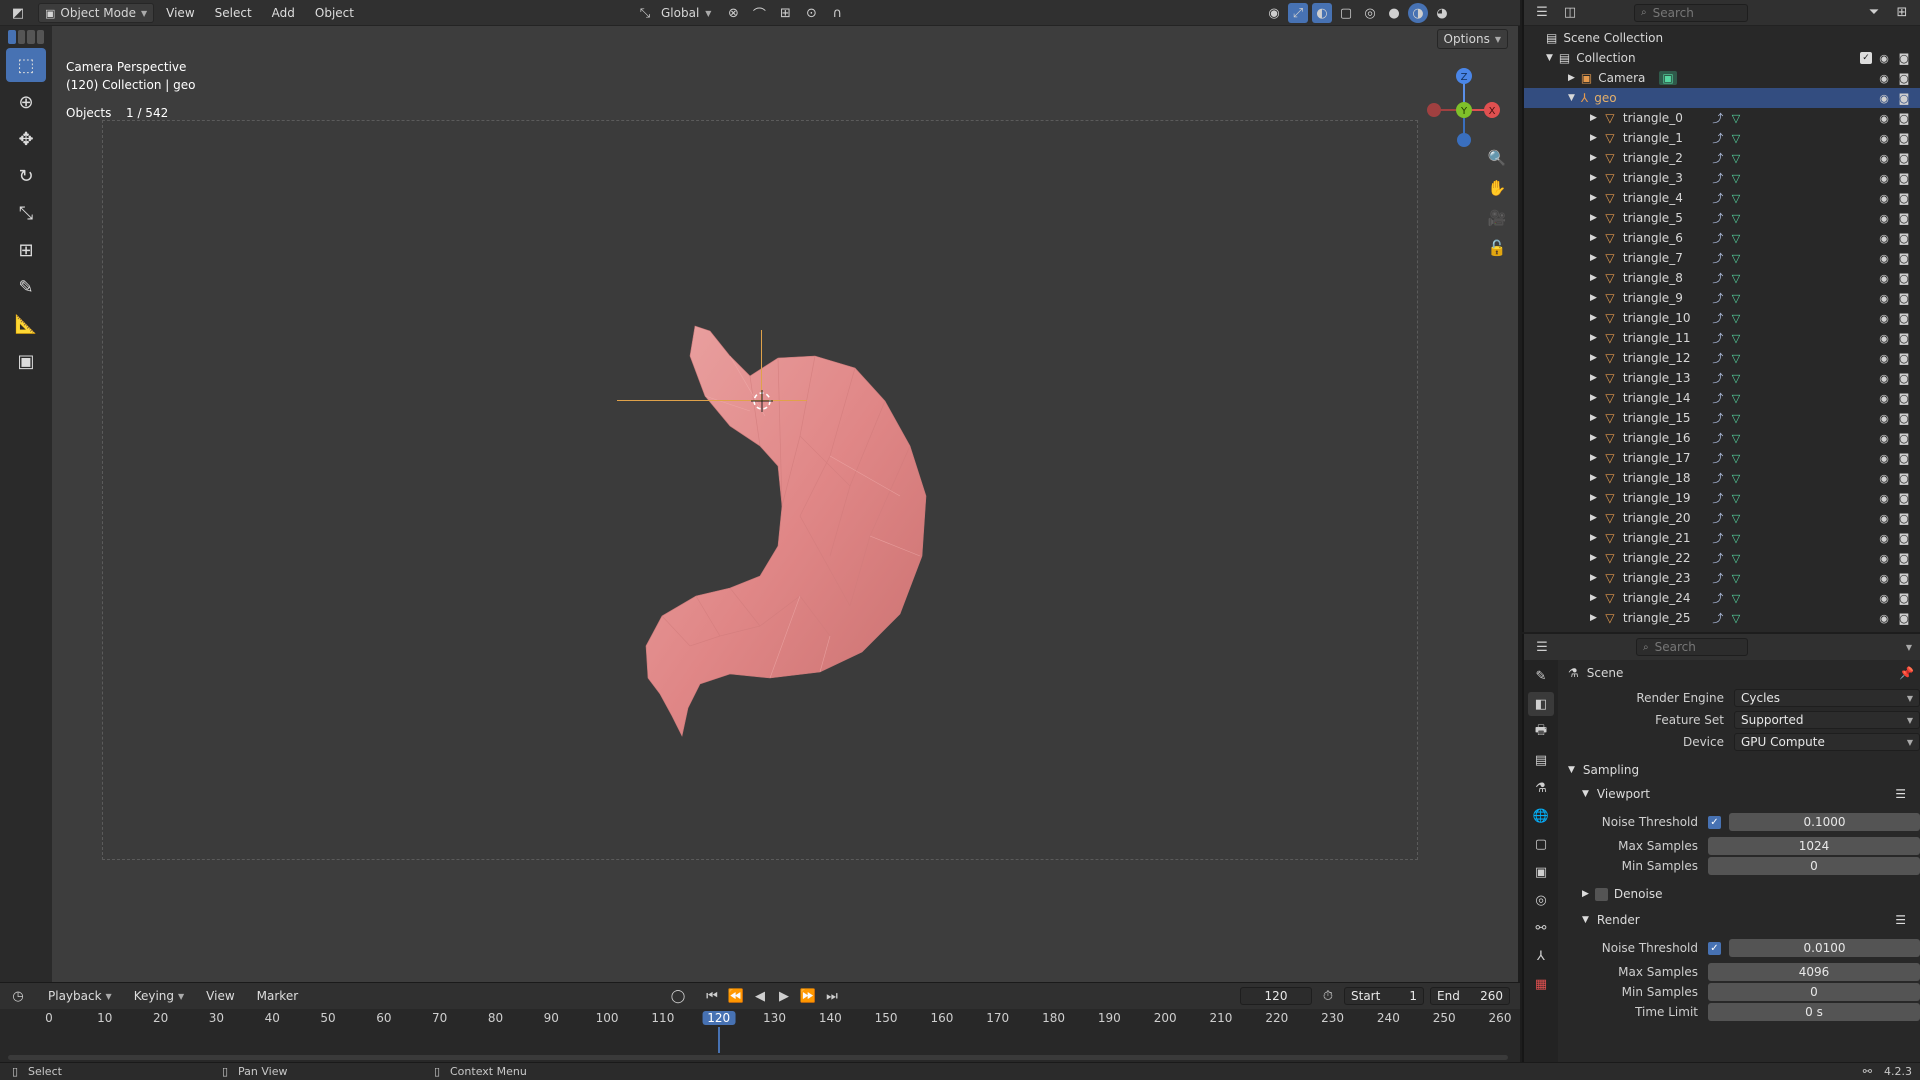  I want to click on collection-tab-icon: ▢, so click(1541, 844).